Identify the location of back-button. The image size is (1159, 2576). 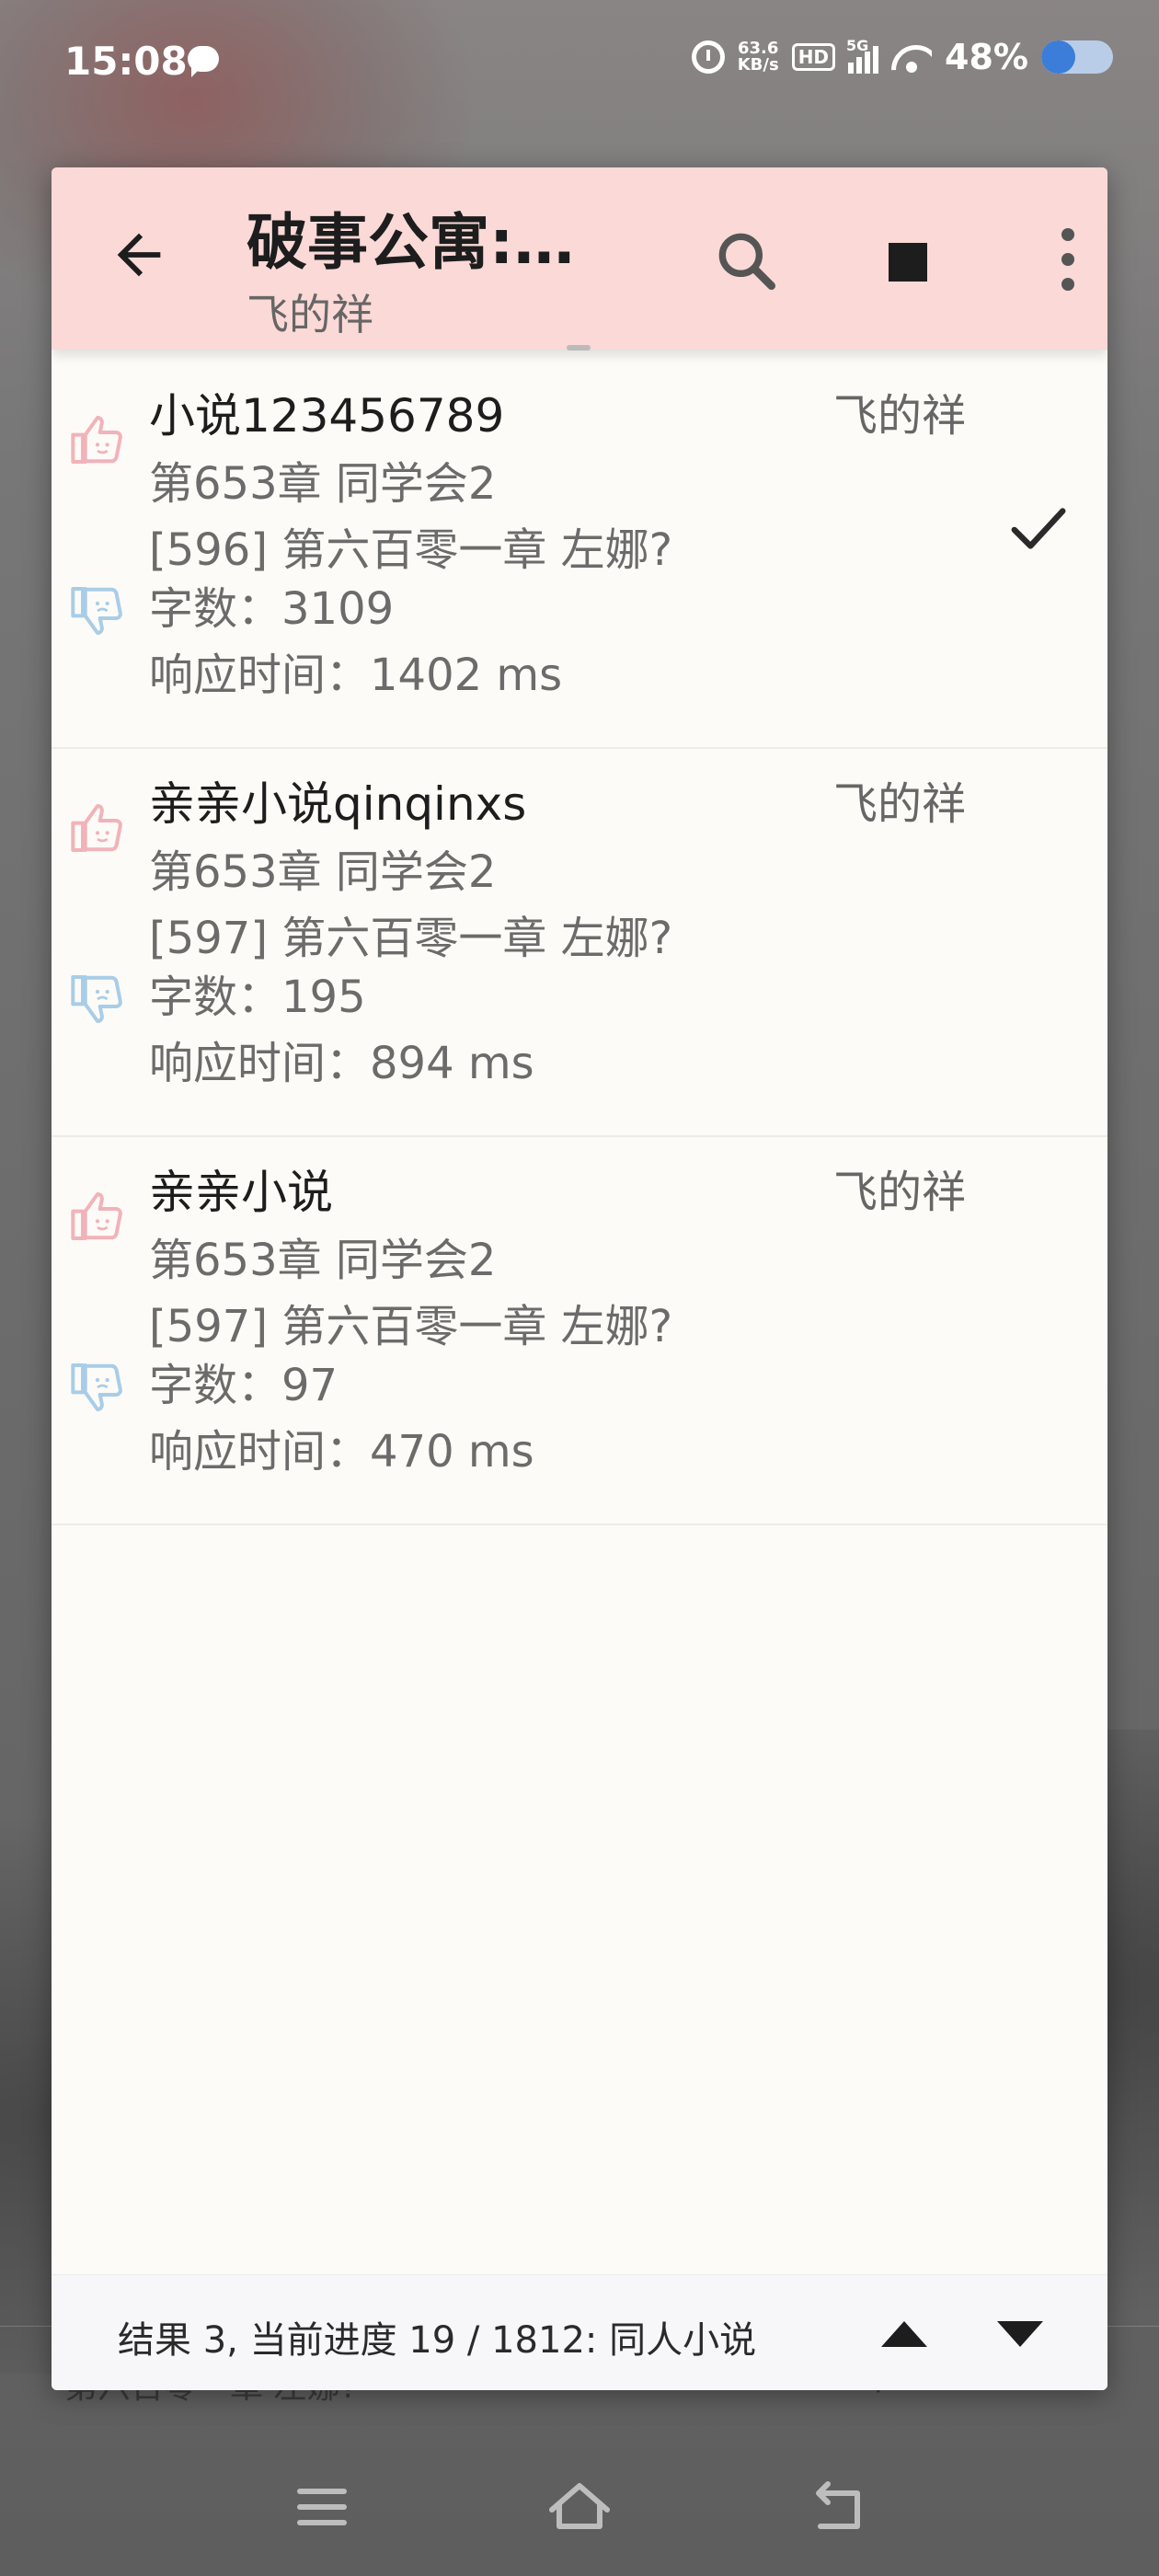
(139, 255).